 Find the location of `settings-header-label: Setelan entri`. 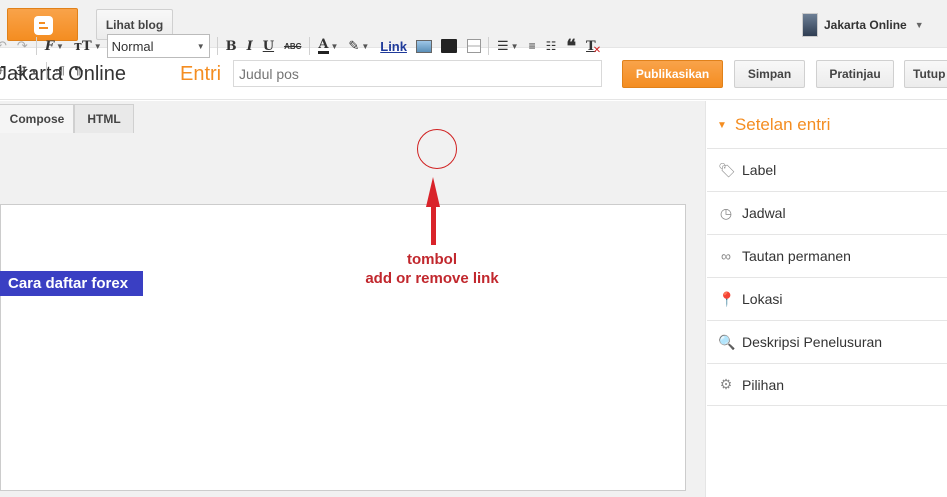

settings-header-label: Setelan entri is located at coordinates (782, 124).